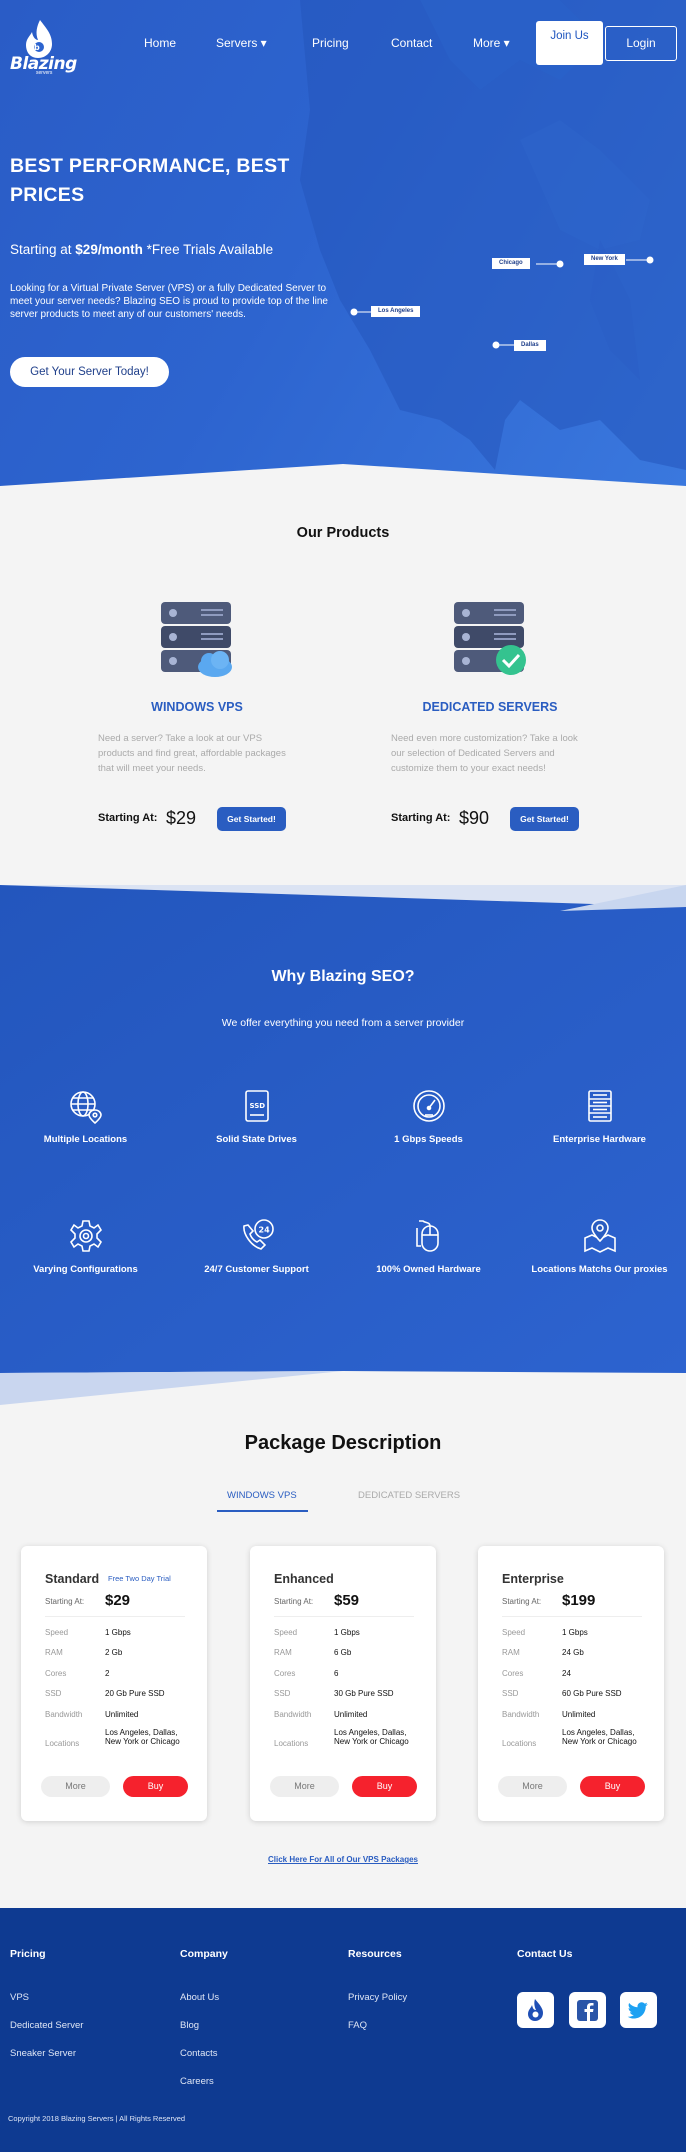 The image size is (686, 2152). What do you see at coordinates (142, 1737) in the screenshot?
I see `row-value-locations: Los Angeles, Dallas, New York or Chicago` at bounding box center [142, 1737].